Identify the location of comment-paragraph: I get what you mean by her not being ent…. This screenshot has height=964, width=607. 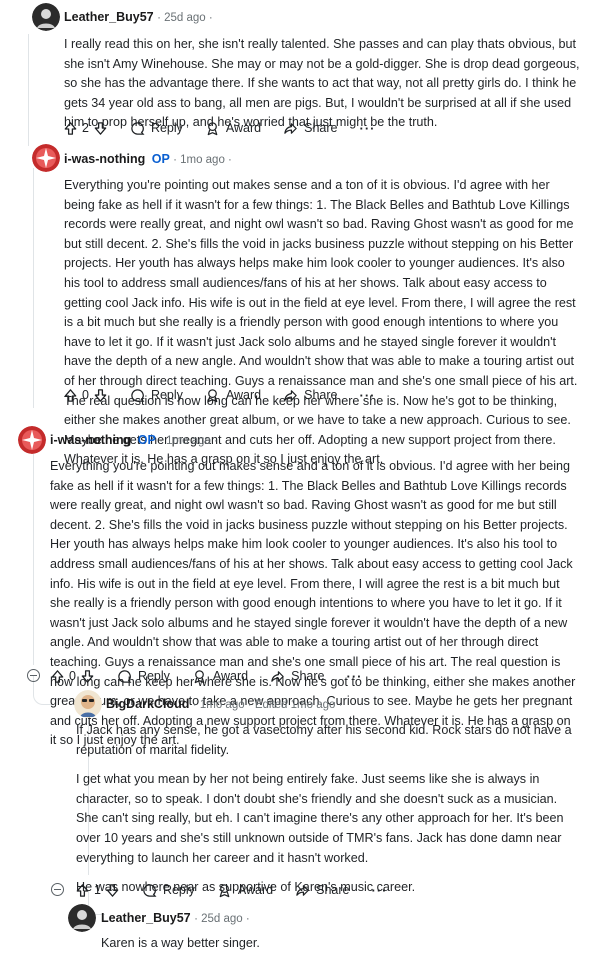
(320, 818).